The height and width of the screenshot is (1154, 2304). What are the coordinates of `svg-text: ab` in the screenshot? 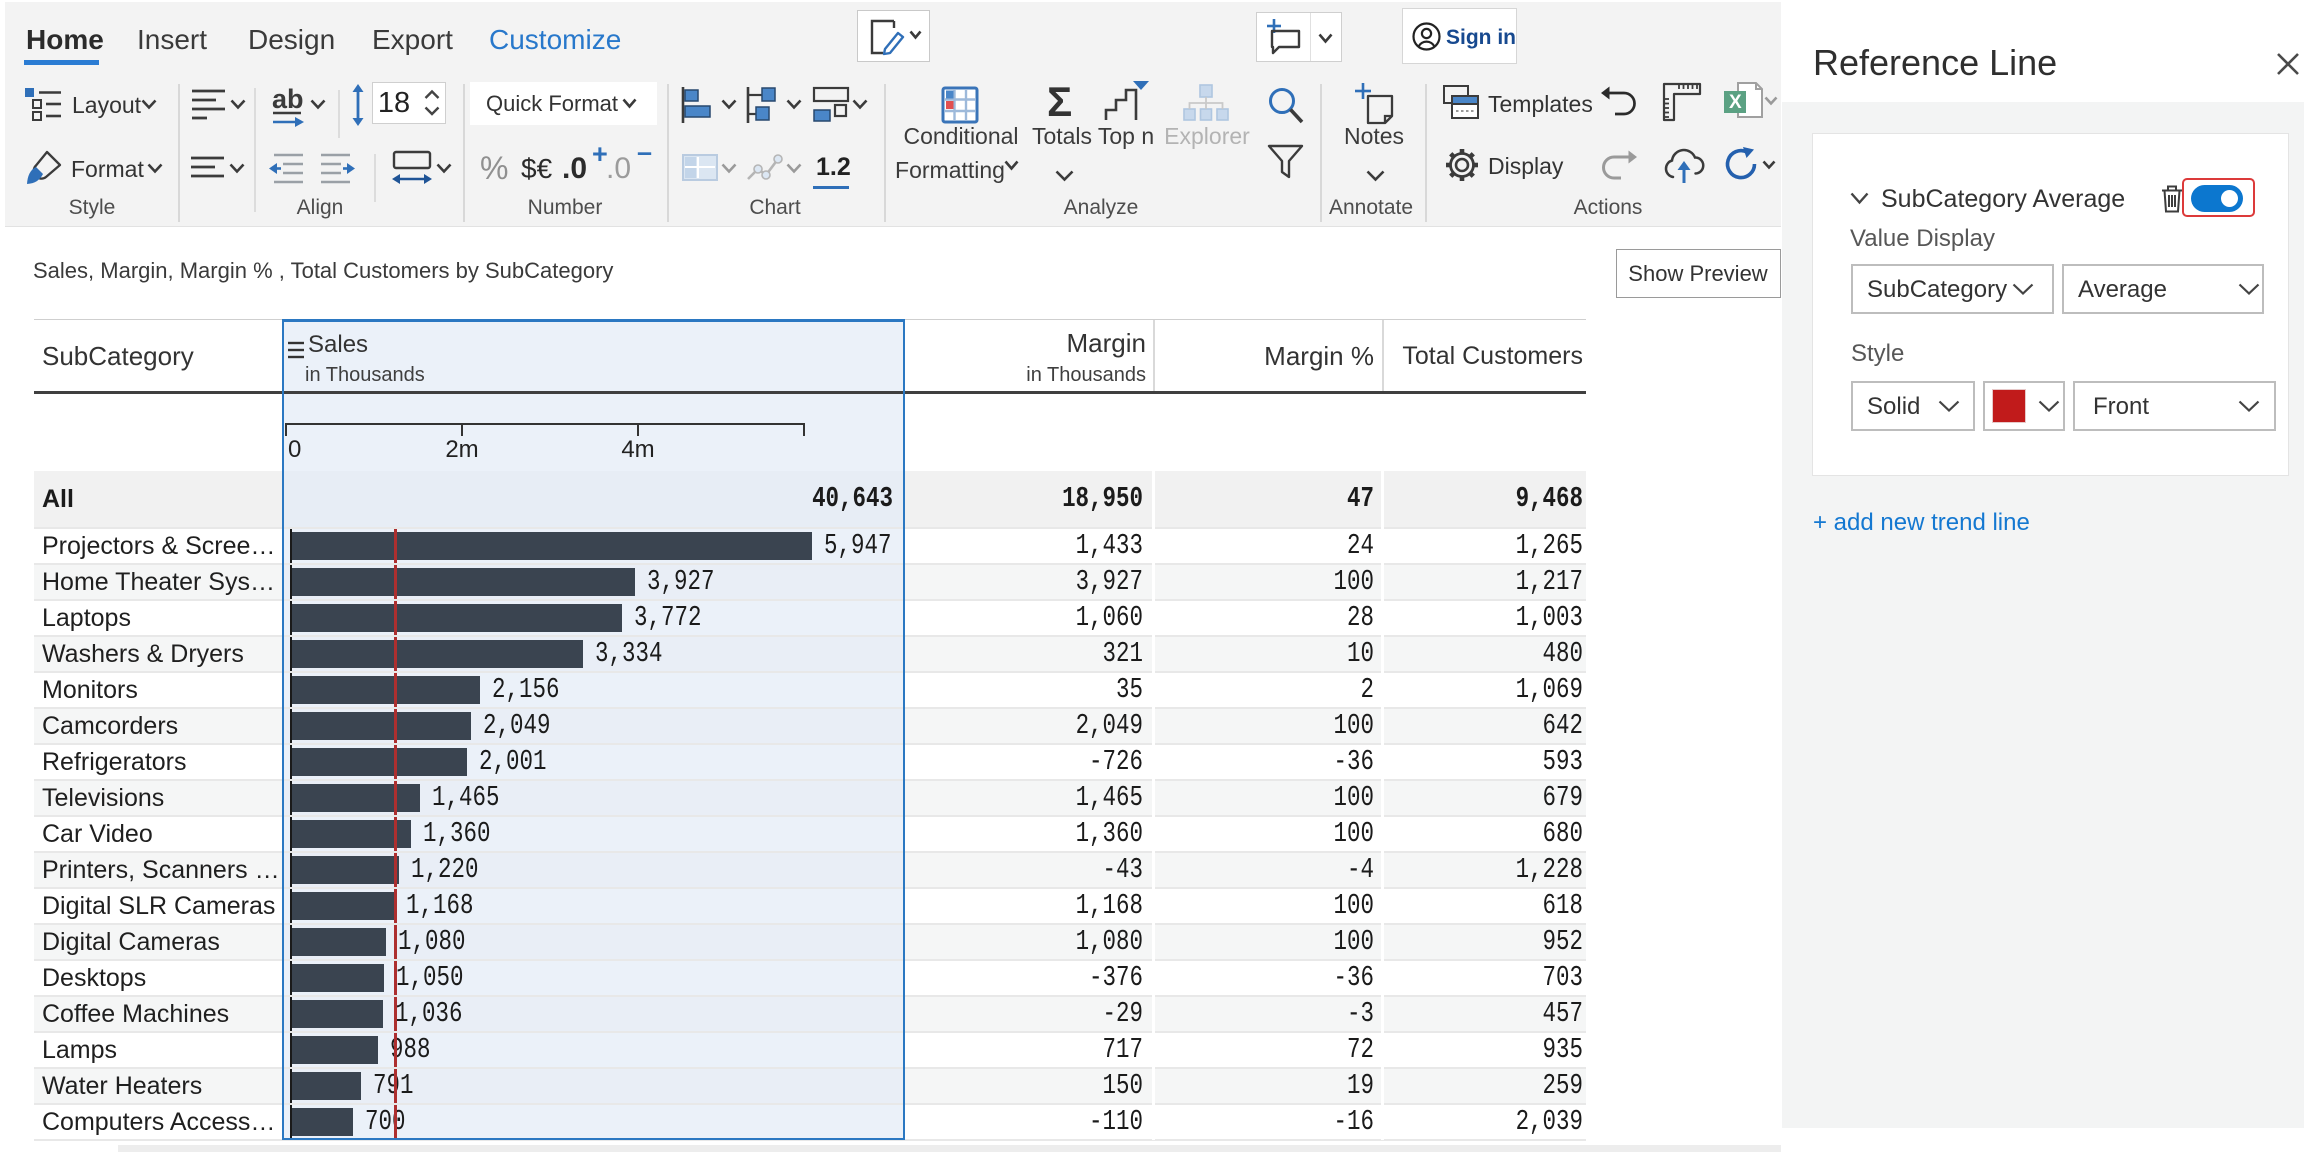 It's located at (288, 99).